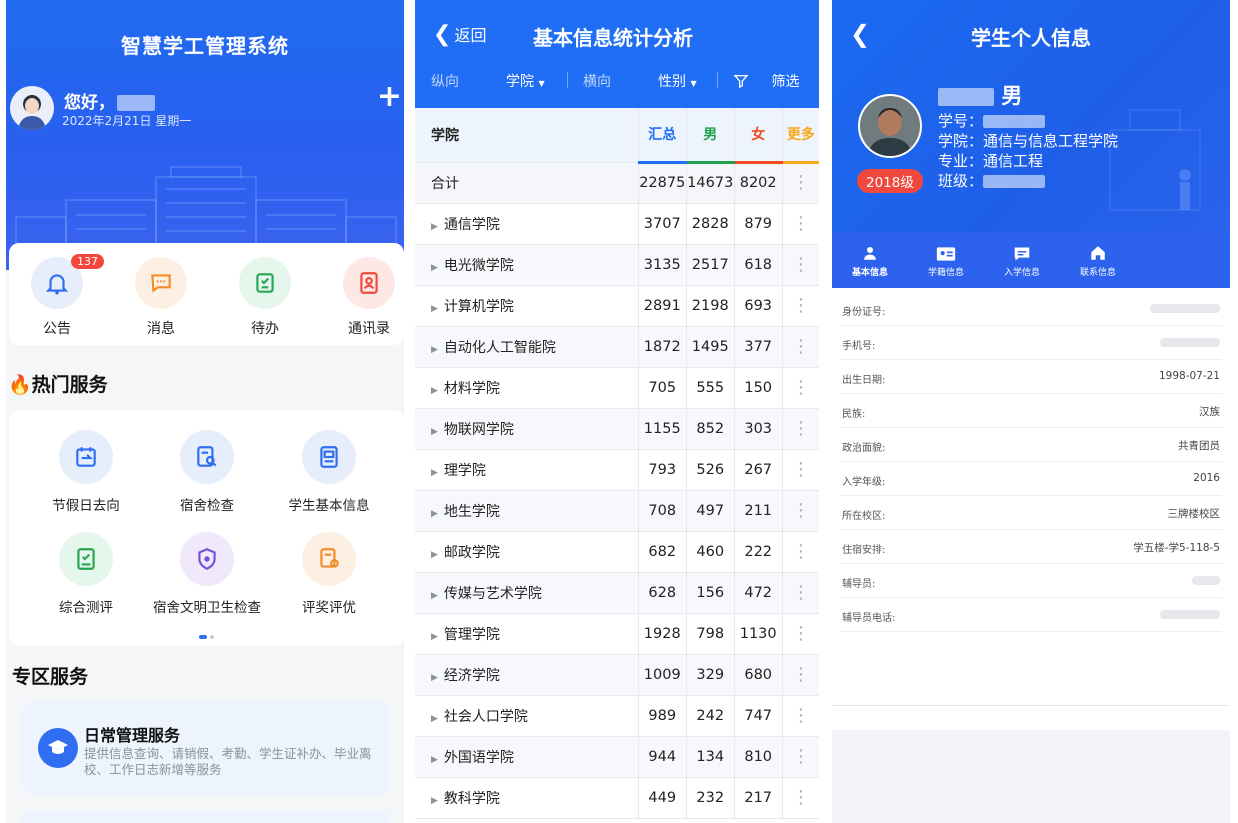 The width and height of the screenshot is (1238, 823). What do you see at coordinates (617, 388) in the screenshot?
I see `table-row: ▶ 材料学院 705 555 150 ⋮` at bounding box center [617, 388].